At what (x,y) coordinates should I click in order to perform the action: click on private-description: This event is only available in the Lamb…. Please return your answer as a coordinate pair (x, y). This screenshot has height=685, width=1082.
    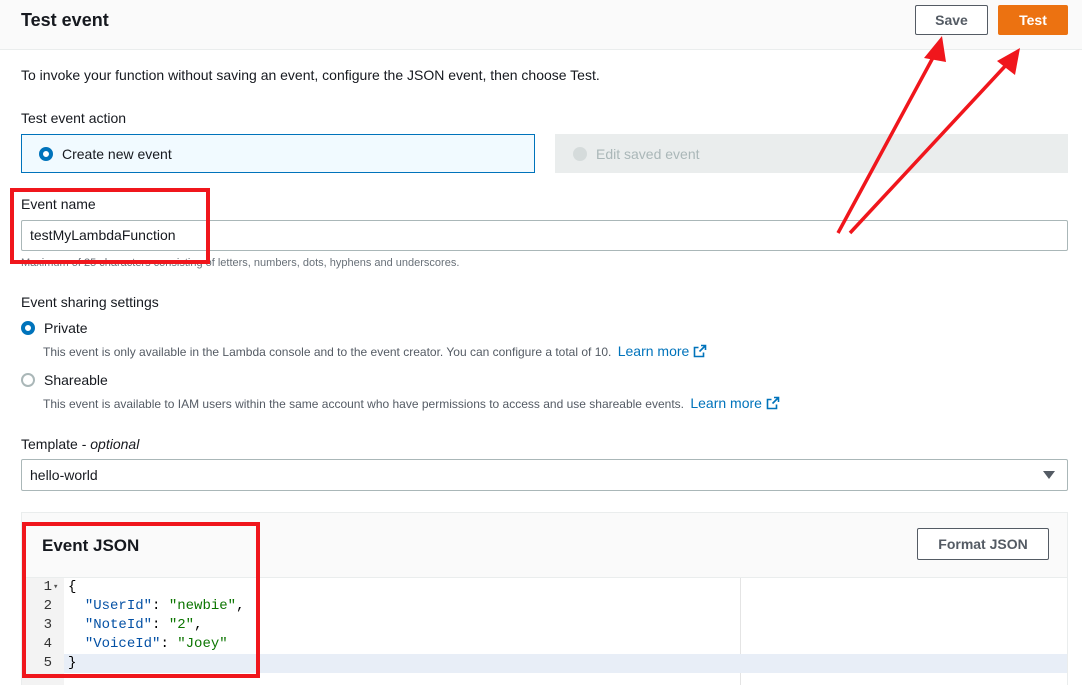
    Looking at the image, I should click on (375, 351).